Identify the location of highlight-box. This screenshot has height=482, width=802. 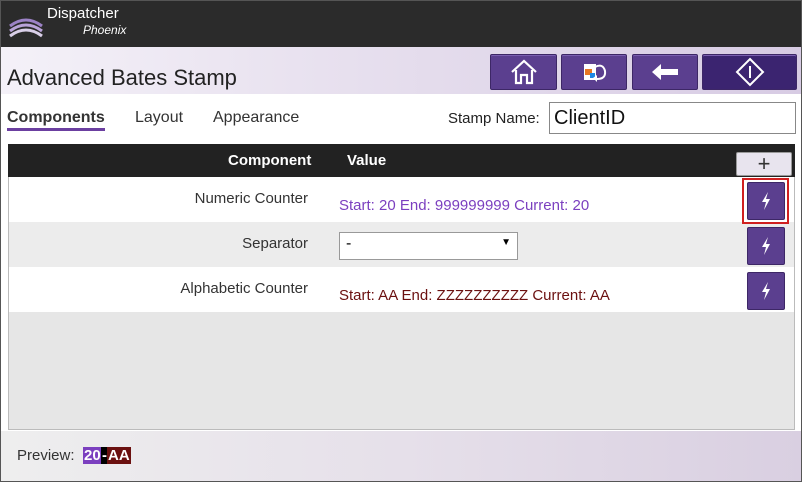
(765, 201).